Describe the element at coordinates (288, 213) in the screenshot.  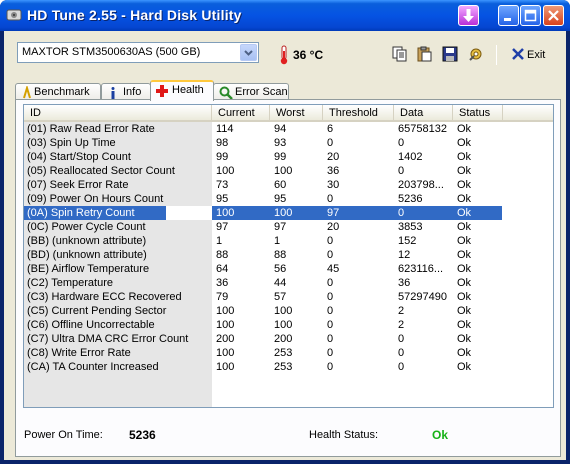
I see `table-row: (0A) Spin Retry Count 100 100 97 0 Ok` at that location.